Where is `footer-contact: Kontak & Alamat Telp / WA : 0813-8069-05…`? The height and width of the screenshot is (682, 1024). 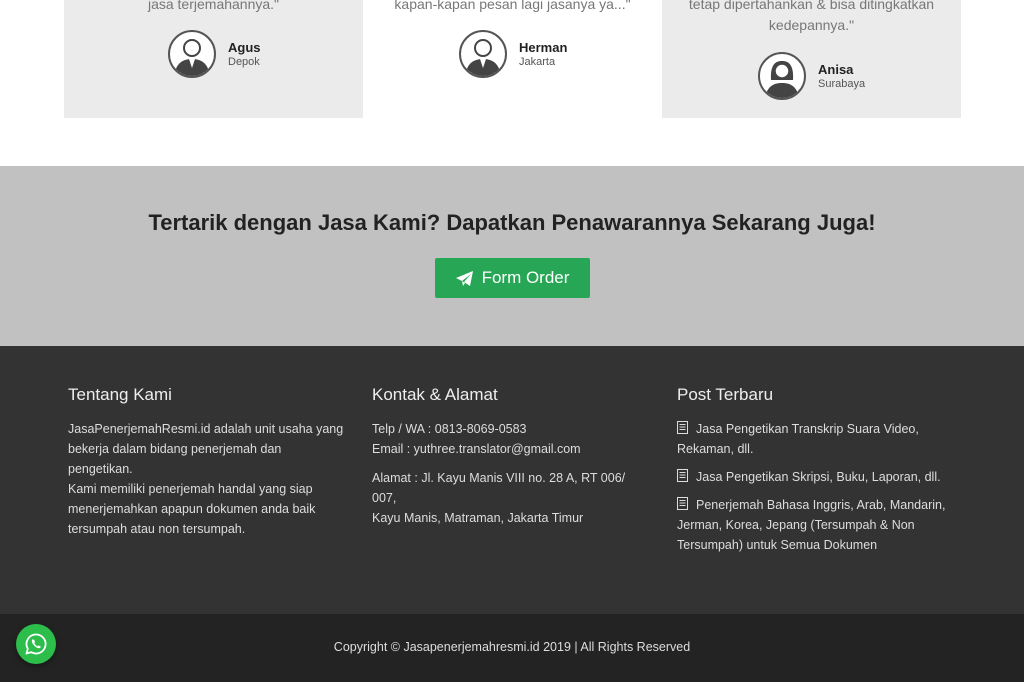 footer-contact: Kontak & Alamat Telp / WA : 0813-8069-05… is located at coordinates (512, 456).